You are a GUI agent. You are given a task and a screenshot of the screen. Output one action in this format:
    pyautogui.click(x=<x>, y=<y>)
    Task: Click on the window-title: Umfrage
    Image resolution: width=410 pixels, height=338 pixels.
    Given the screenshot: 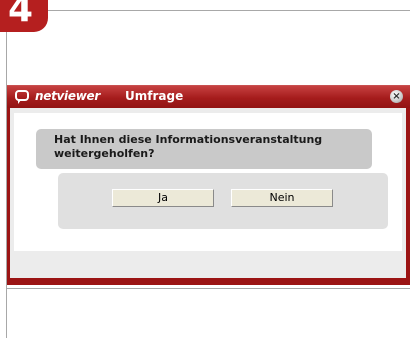 What is the action you would take?
    pyautogui.click(x=154, y=96)
    